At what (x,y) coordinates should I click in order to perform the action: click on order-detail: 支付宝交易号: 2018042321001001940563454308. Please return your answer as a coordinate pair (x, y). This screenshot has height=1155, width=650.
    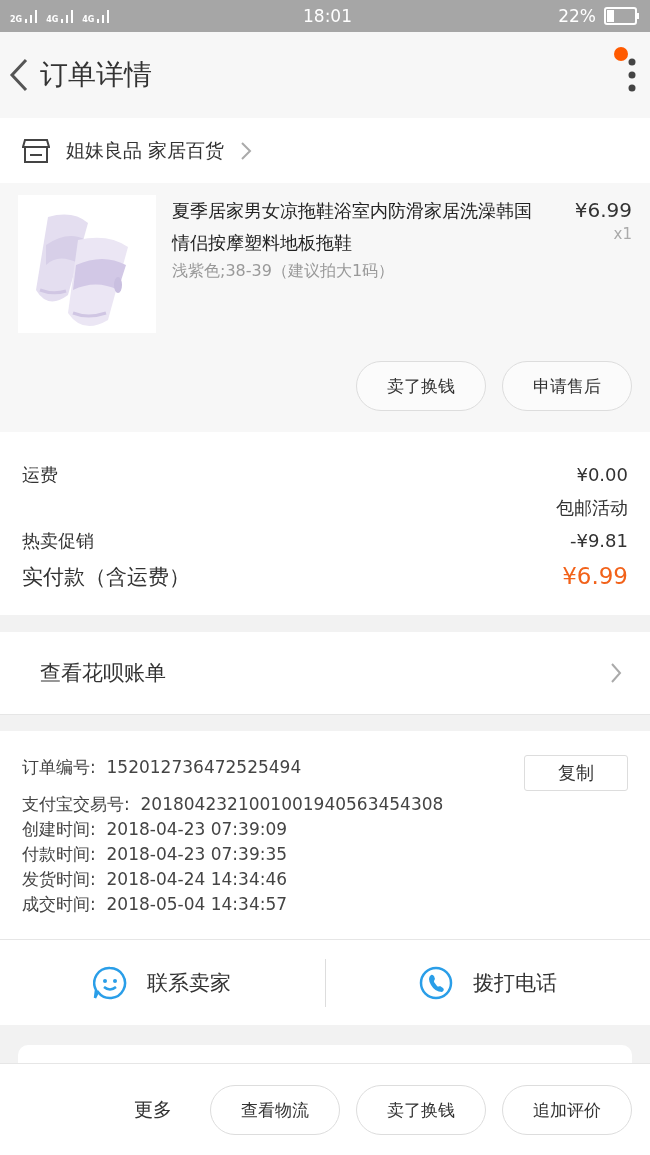
    Looking at the image, I should click on (233, 804).